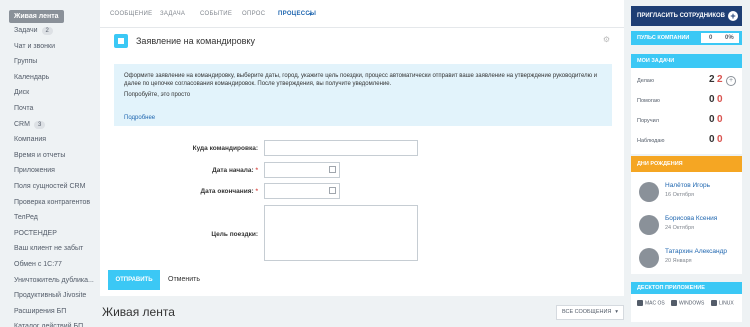 This screenshot has width=750, height=327. What do you see at coordinates (341, 148) in the screenshot?
I see `destination-input` at bounding box center [341, 148].